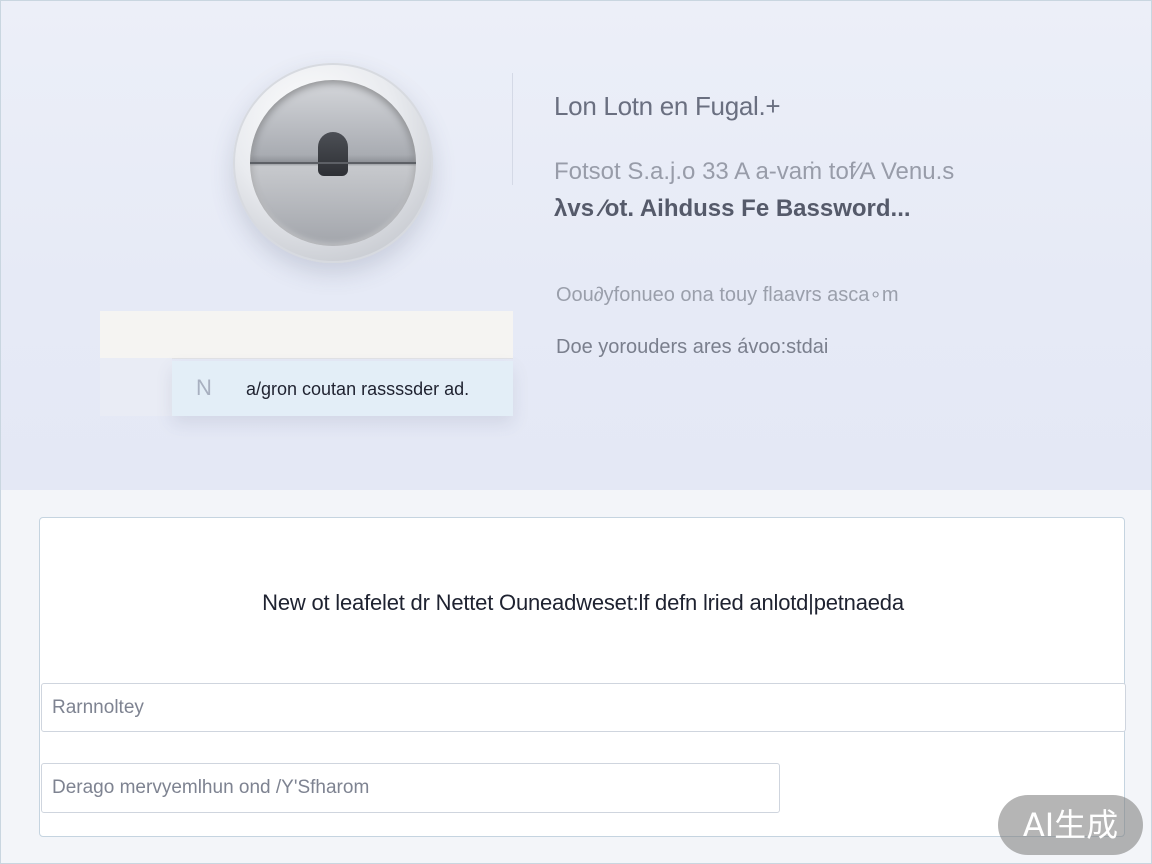 The image size is (1152, 864). I want to click on second-input-field, so click(410, 788).